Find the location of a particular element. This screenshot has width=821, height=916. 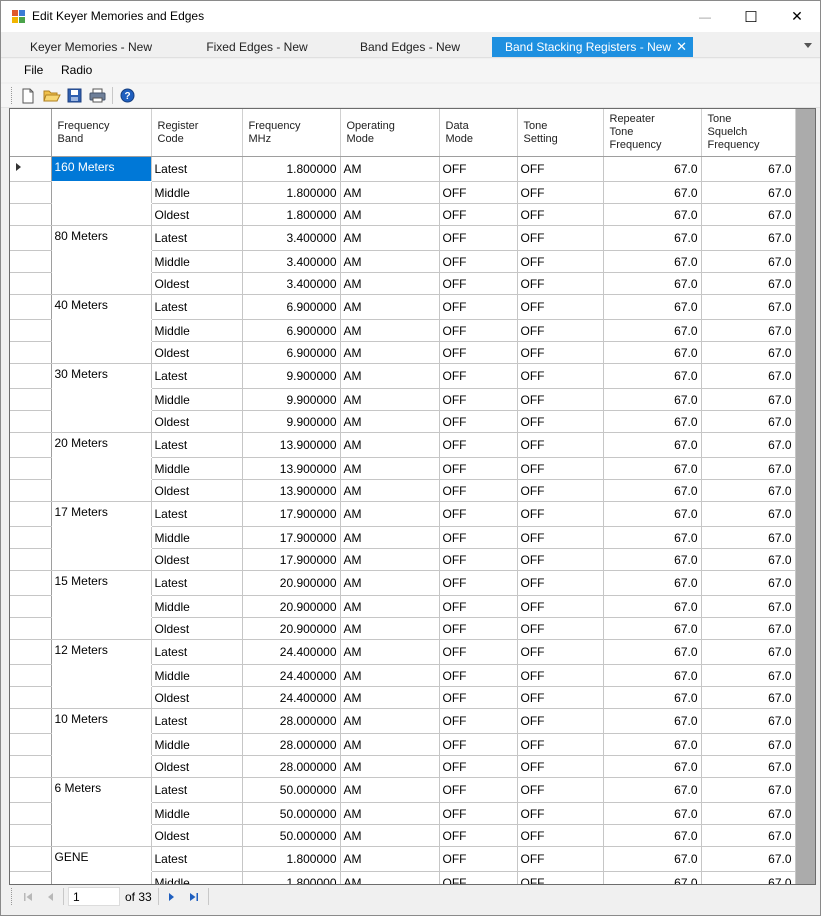

tab-close-icon: ✕ is located at coordinates (681, 47).